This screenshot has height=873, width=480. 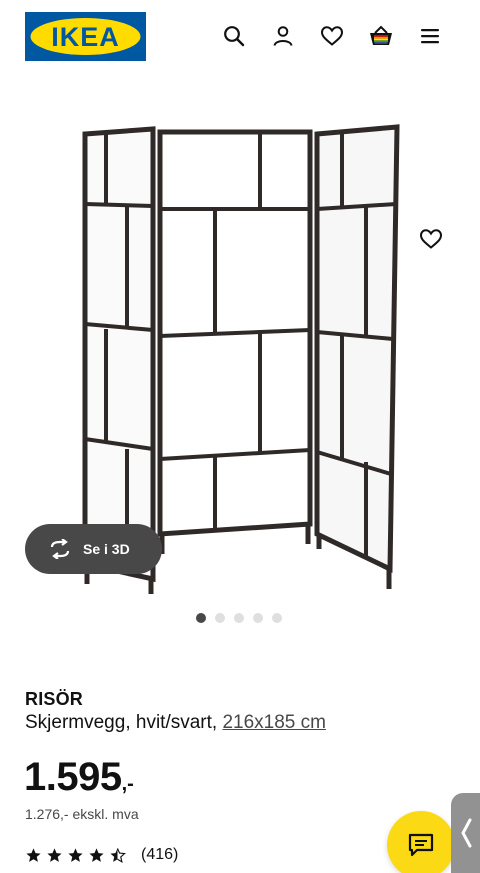 What do you see at coordinates (430, 36) in the screenshot?
I see `menu-icon` at bounding box center [430, 36].